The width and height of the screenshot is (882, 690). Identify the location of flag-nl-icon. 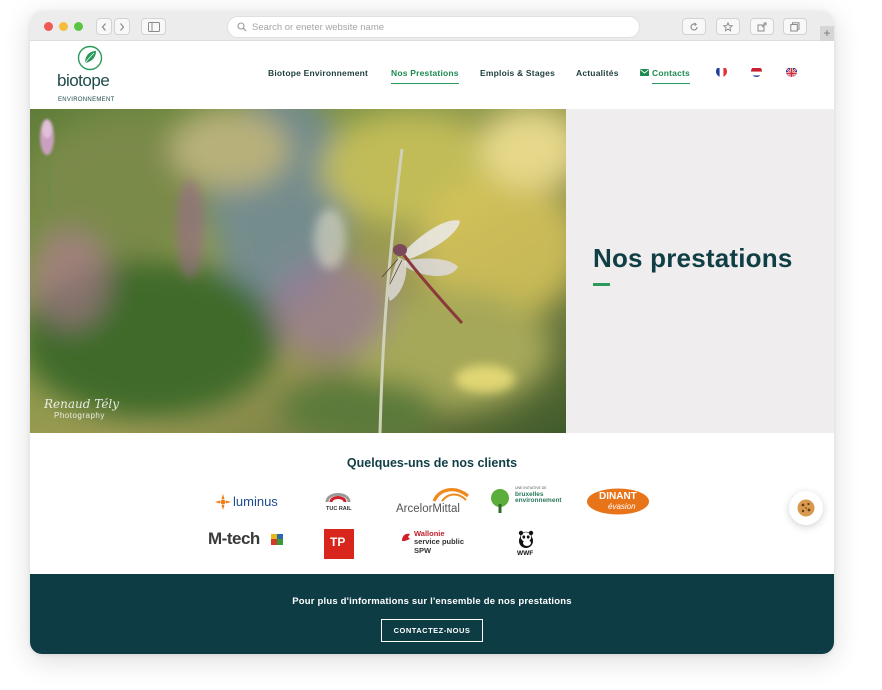
(756, 71).